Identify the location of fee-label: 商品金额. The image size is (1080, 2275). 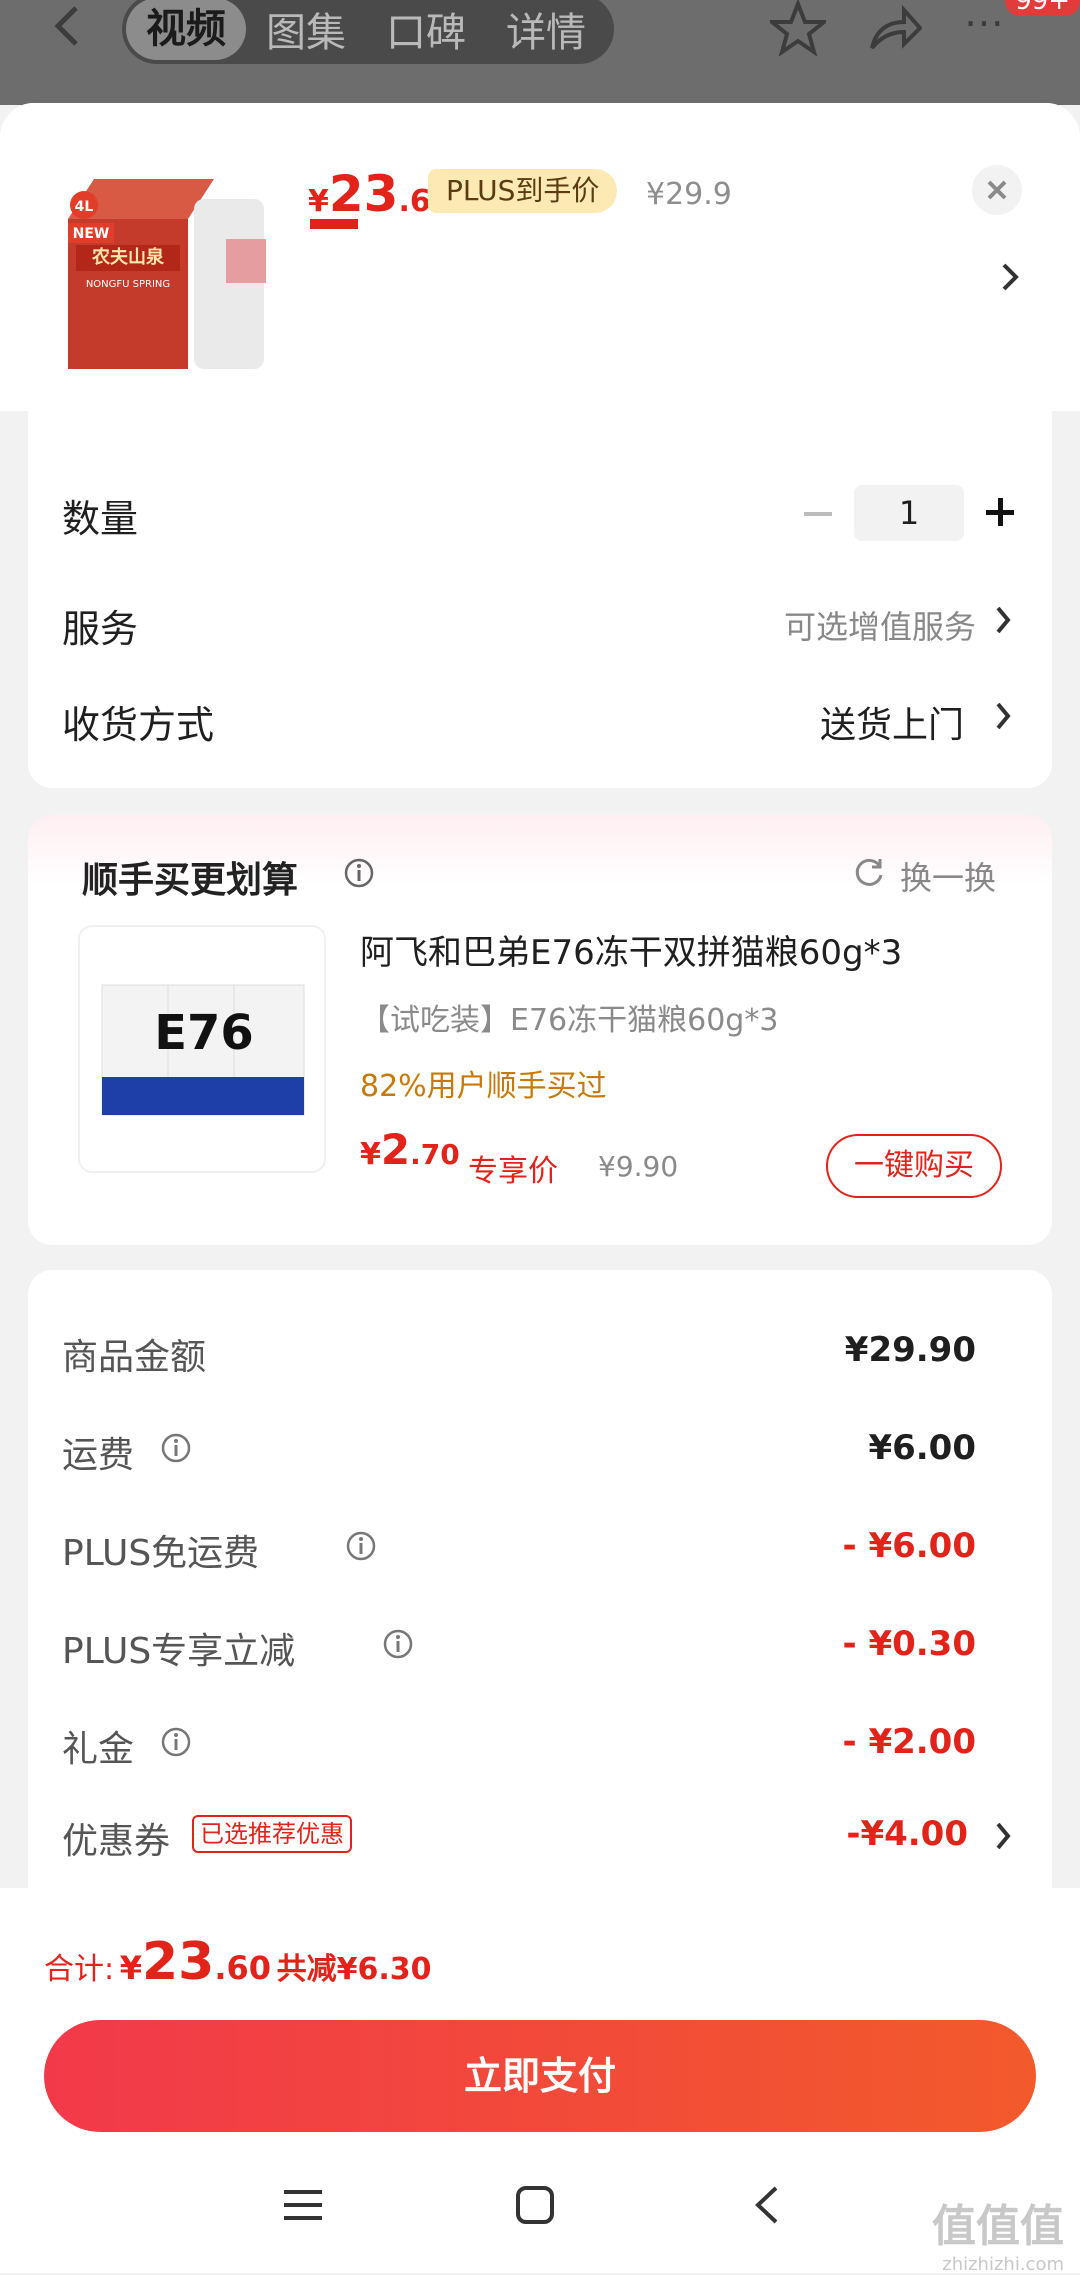
(134, 1357).